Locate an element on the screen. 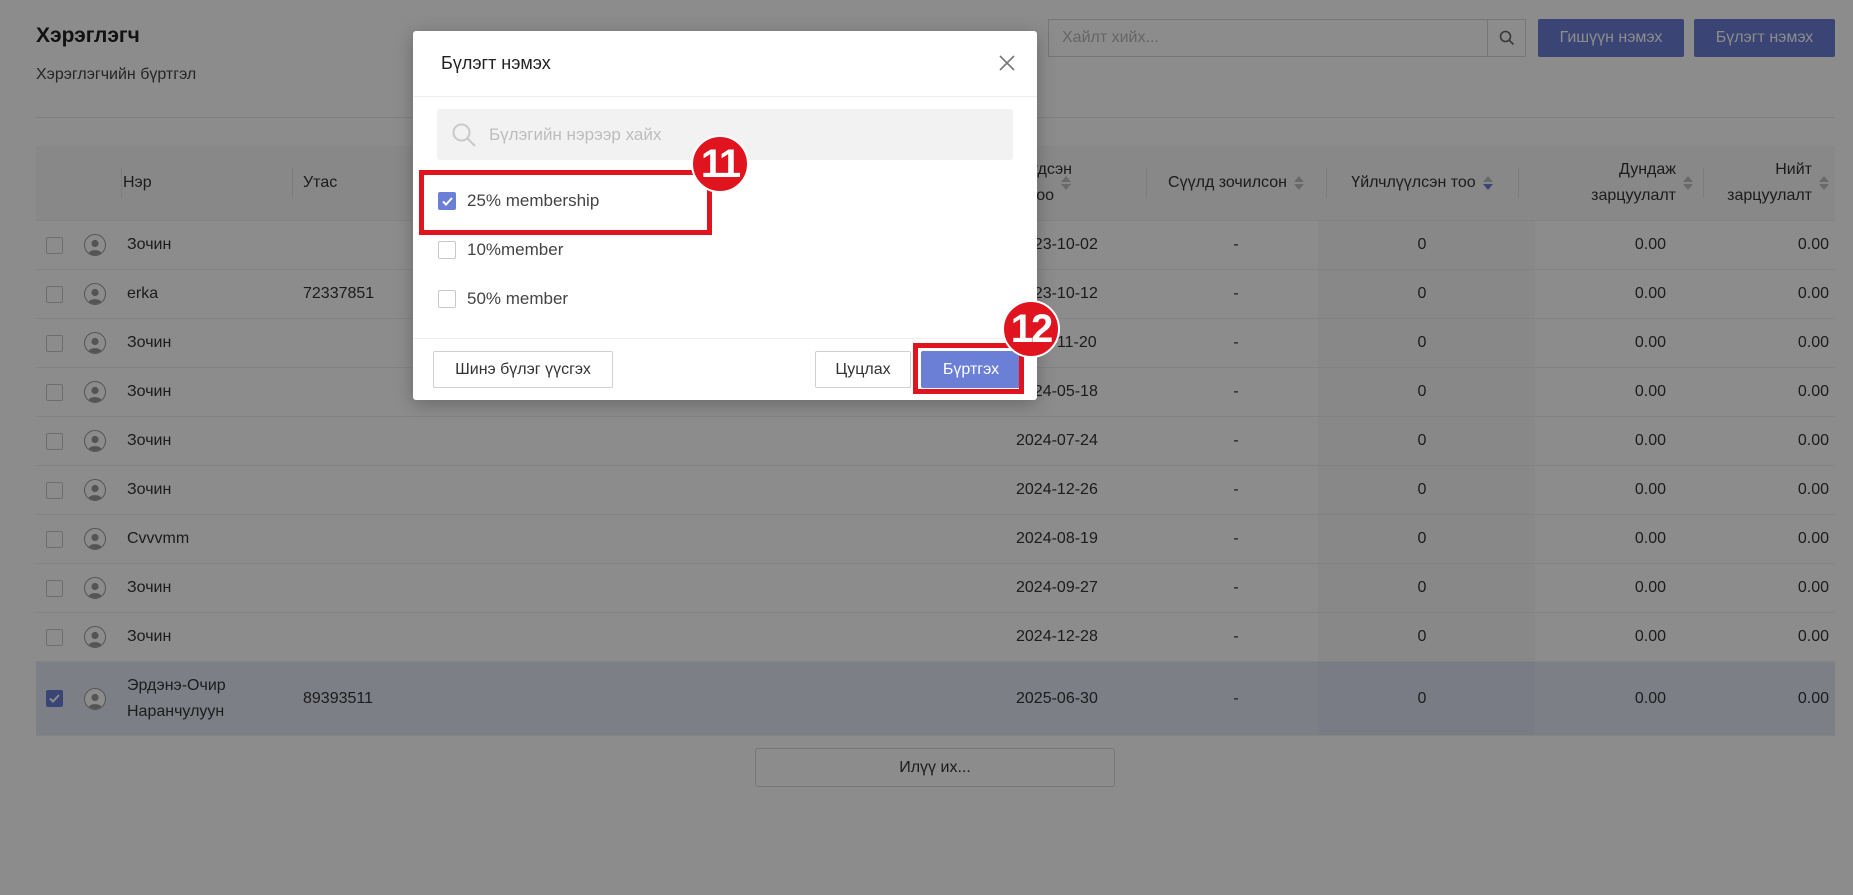  search-icon is located at coordinates (464, 135).